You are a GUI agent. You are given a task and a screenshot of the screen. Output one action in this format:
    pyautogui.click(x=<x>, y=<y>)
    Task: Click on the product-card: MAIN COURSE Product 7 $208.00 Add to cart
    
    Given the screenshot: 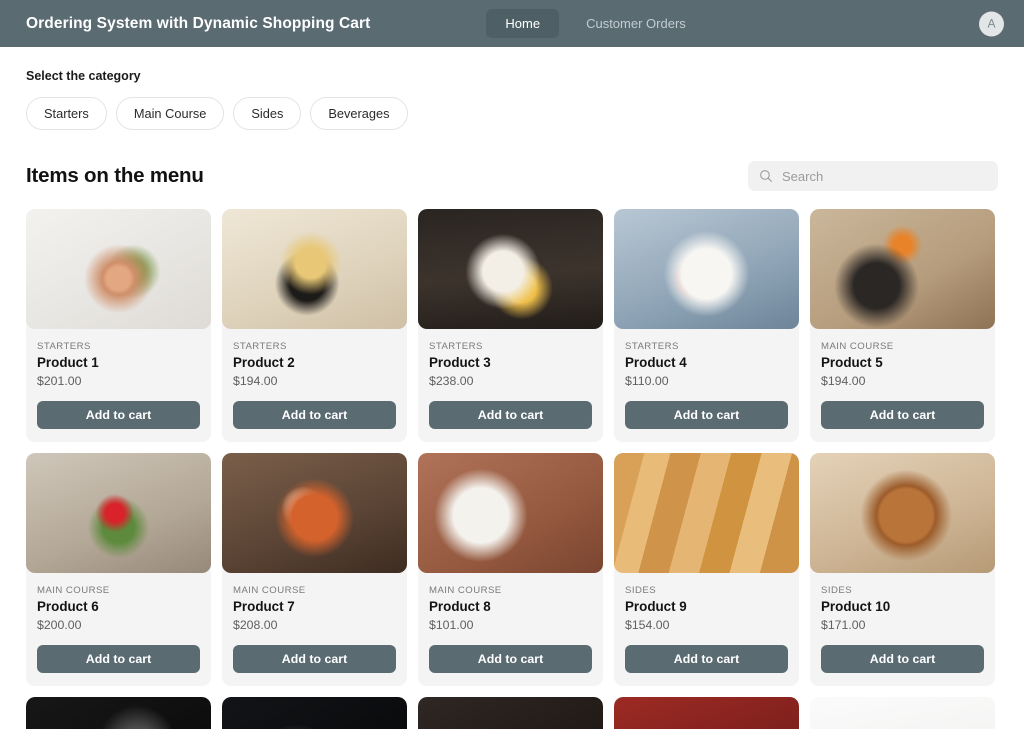 What is the action you would take?
    pyautogui.click(x=314, y=569)
    